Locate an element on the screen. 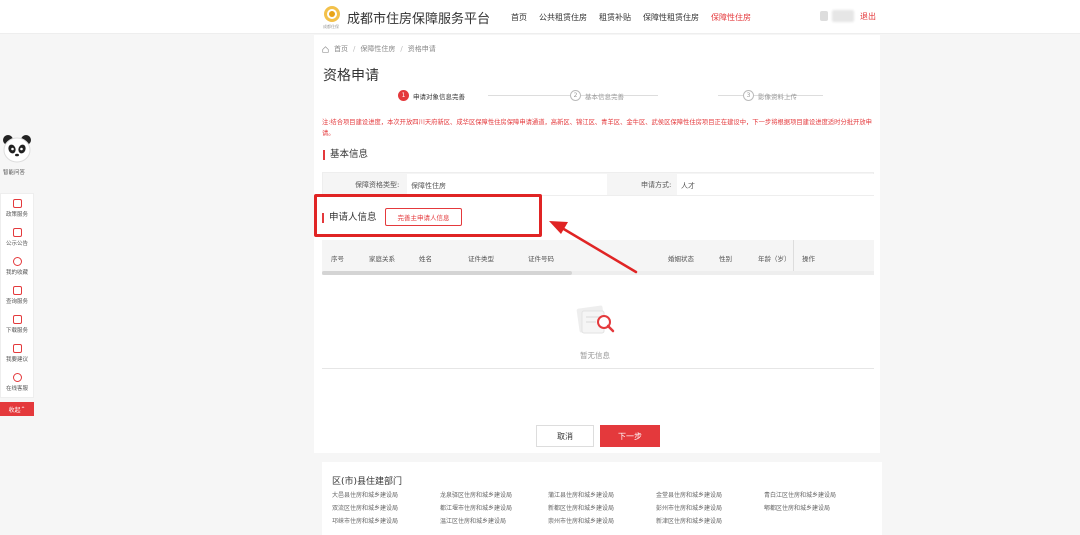  breadcrumb-home: 首页 is located at coordinates (341, 49).